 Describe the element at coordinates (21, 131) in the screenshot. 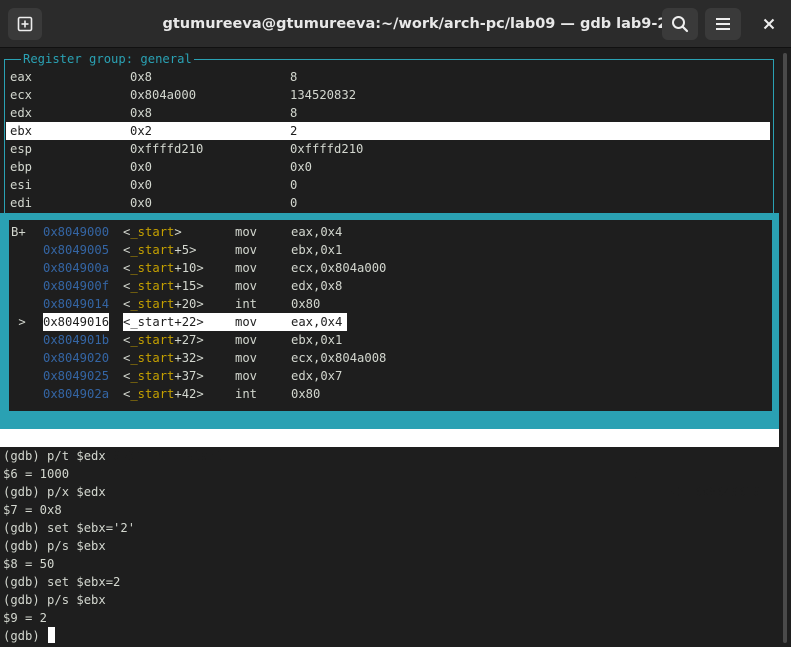

I see `register-name: ebx` at that location.